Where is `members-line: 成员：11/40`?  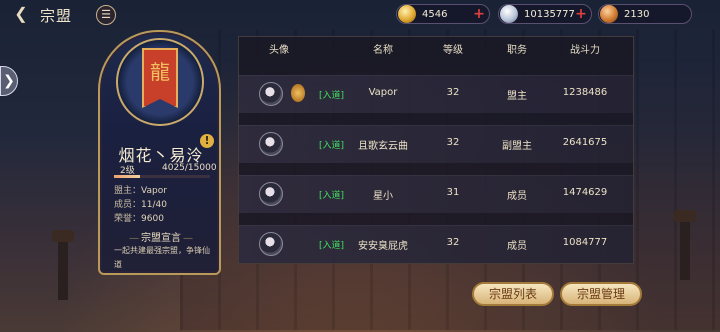 members-line: 成员：11/40 is located at coordinates (140, 203).